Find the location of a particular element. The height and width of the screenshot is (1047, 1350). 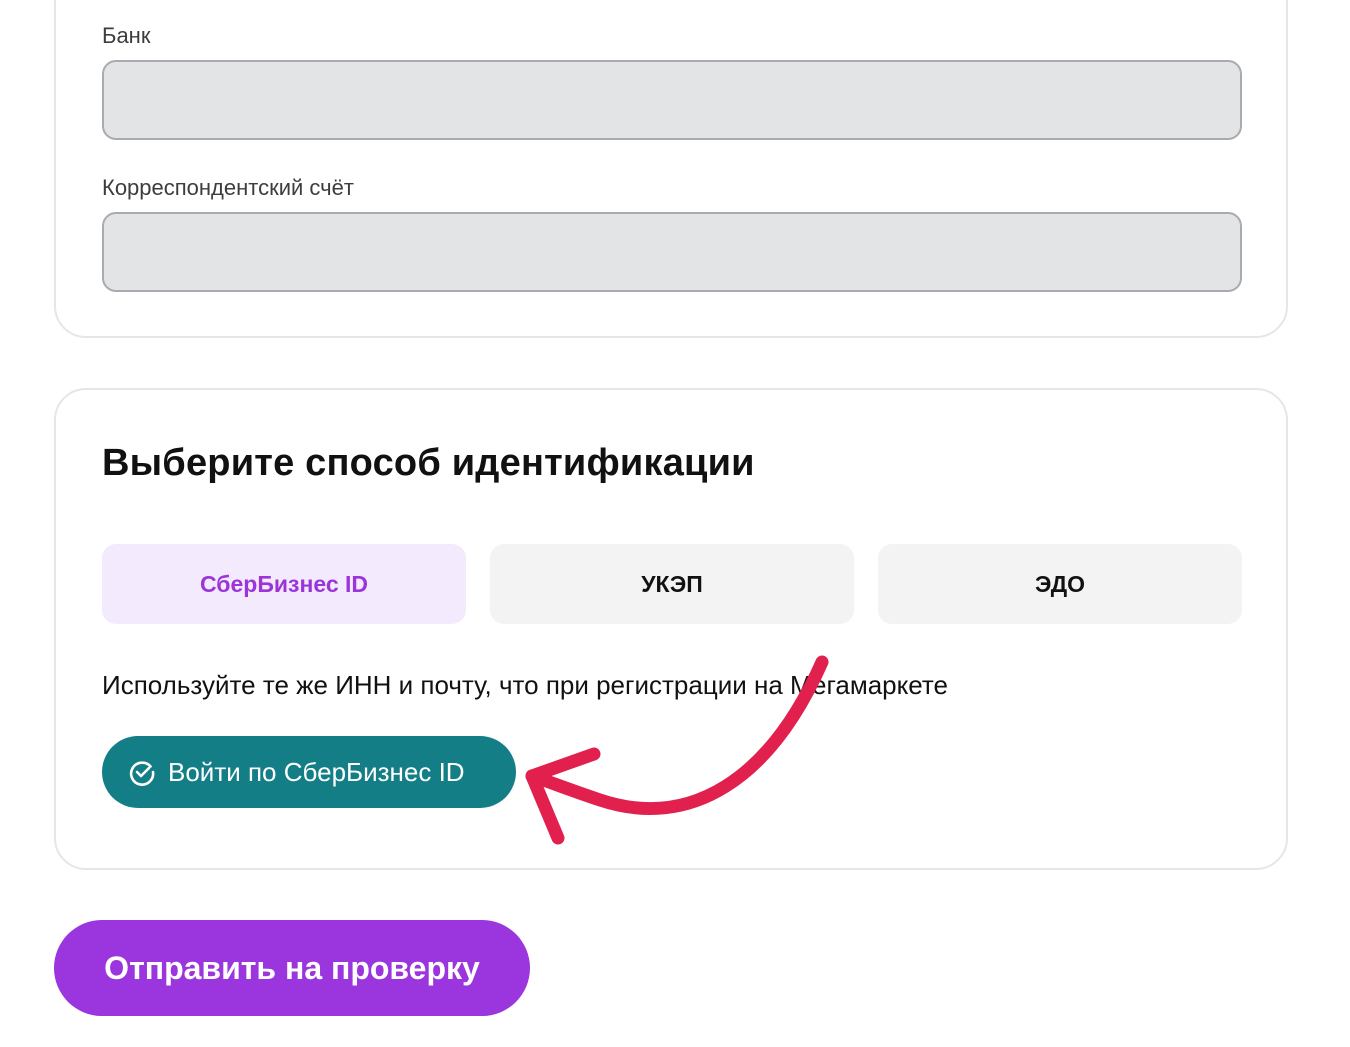

submit-for-review-button: Отправить на проверку is located at coordinates (292, 968).